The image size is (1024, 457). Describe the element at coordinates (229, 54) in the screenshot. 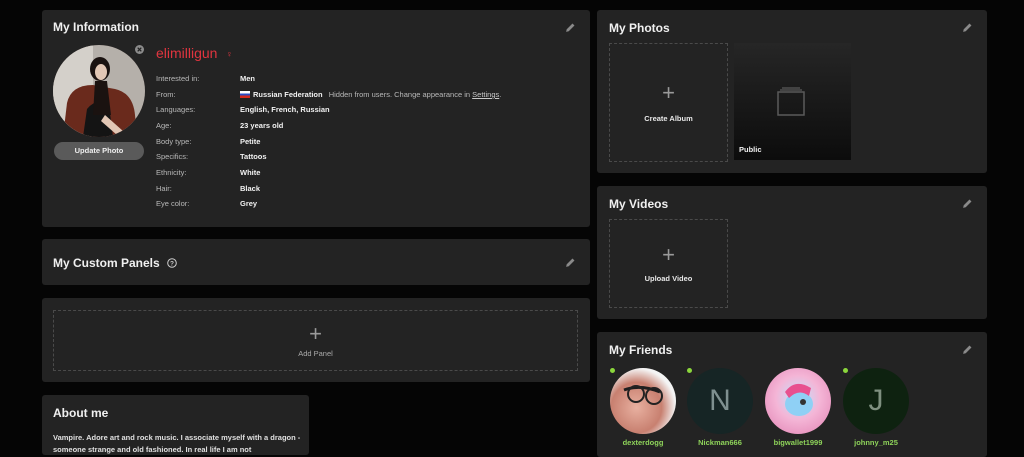

I see `female-symbol-icon: ♀` at that location.